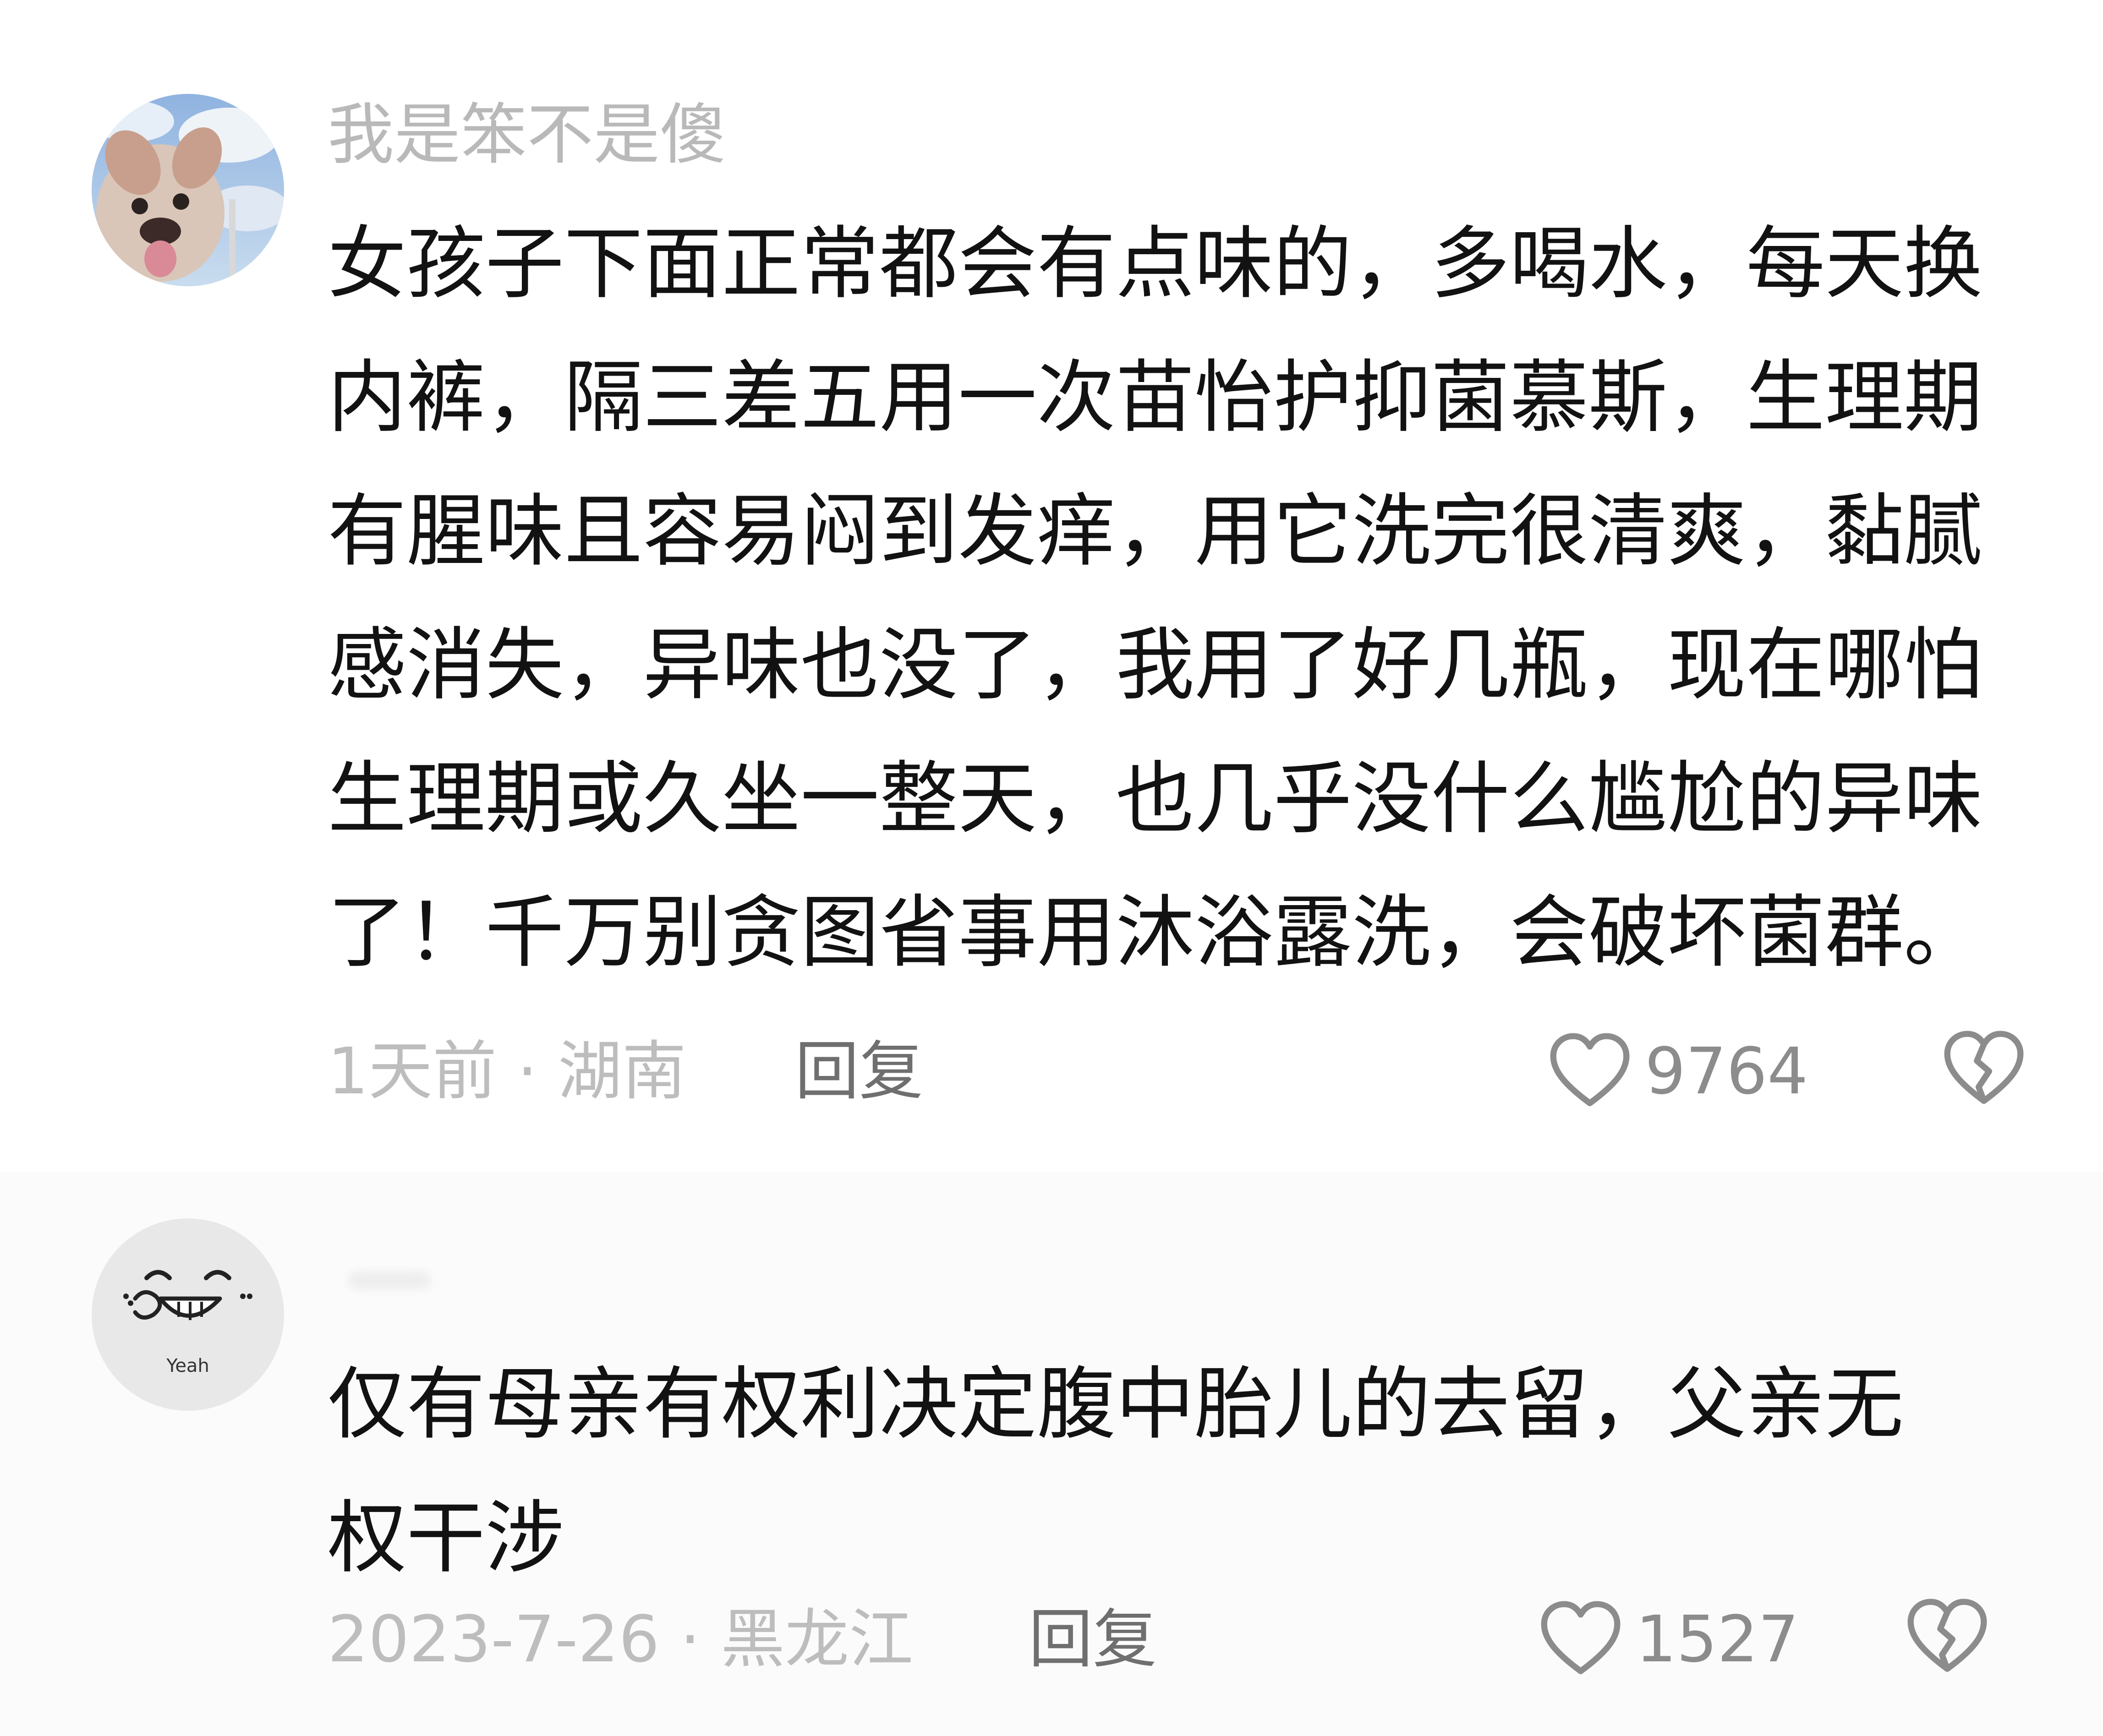  I want to click on svg-text: Yeah, so click(187, 1366).